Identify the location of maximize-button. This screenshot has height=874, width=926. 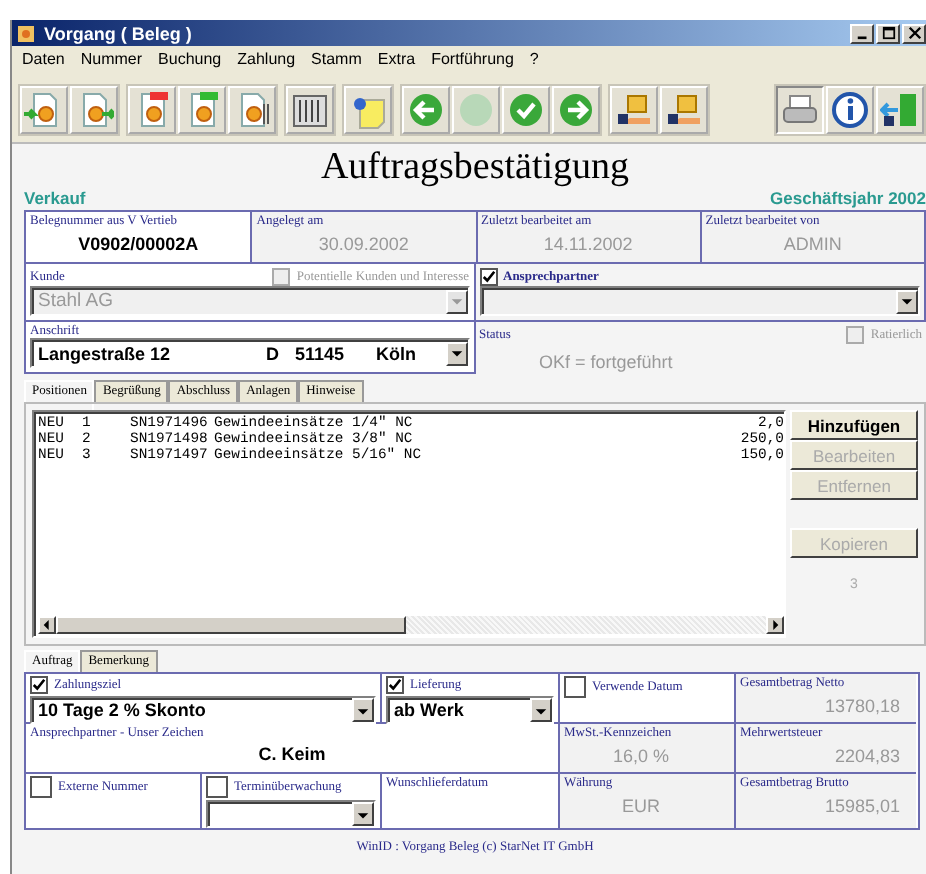
(888, 33).